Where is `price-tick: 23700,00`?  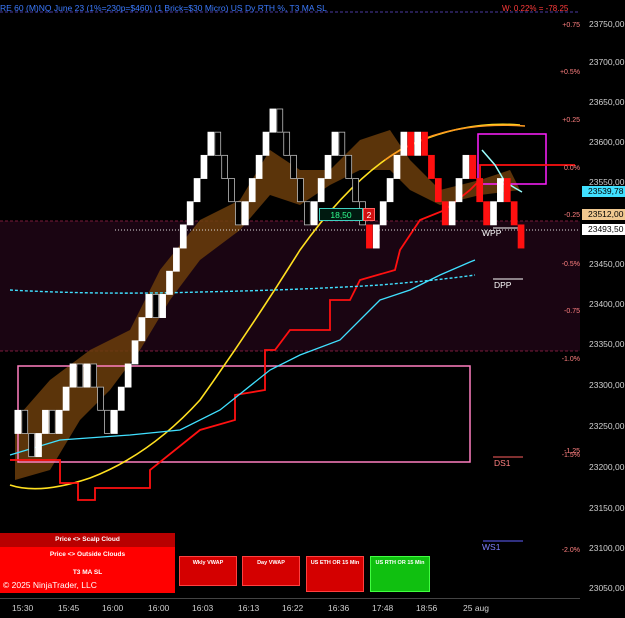
price-tick: 23700,00 is located at coordinates (607, 62).